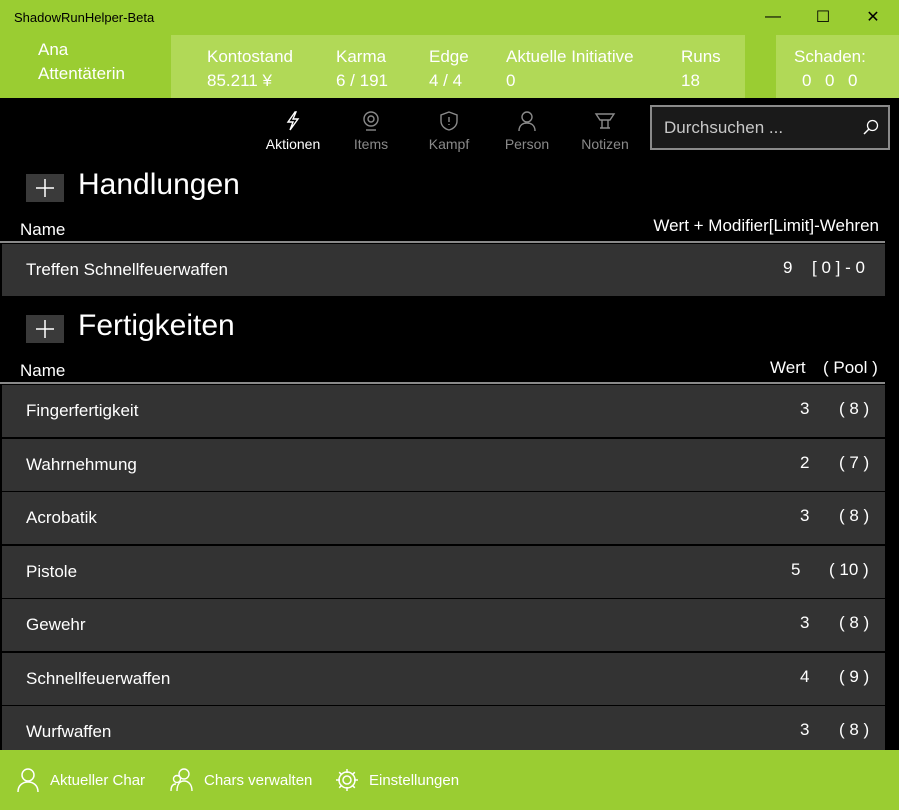 The width and height of the screenshot is (899, 810). What do you see at coordinates (829, 81) in the screenshot?
I see `damage-value-2: 0` at bounding box center [829, 81].